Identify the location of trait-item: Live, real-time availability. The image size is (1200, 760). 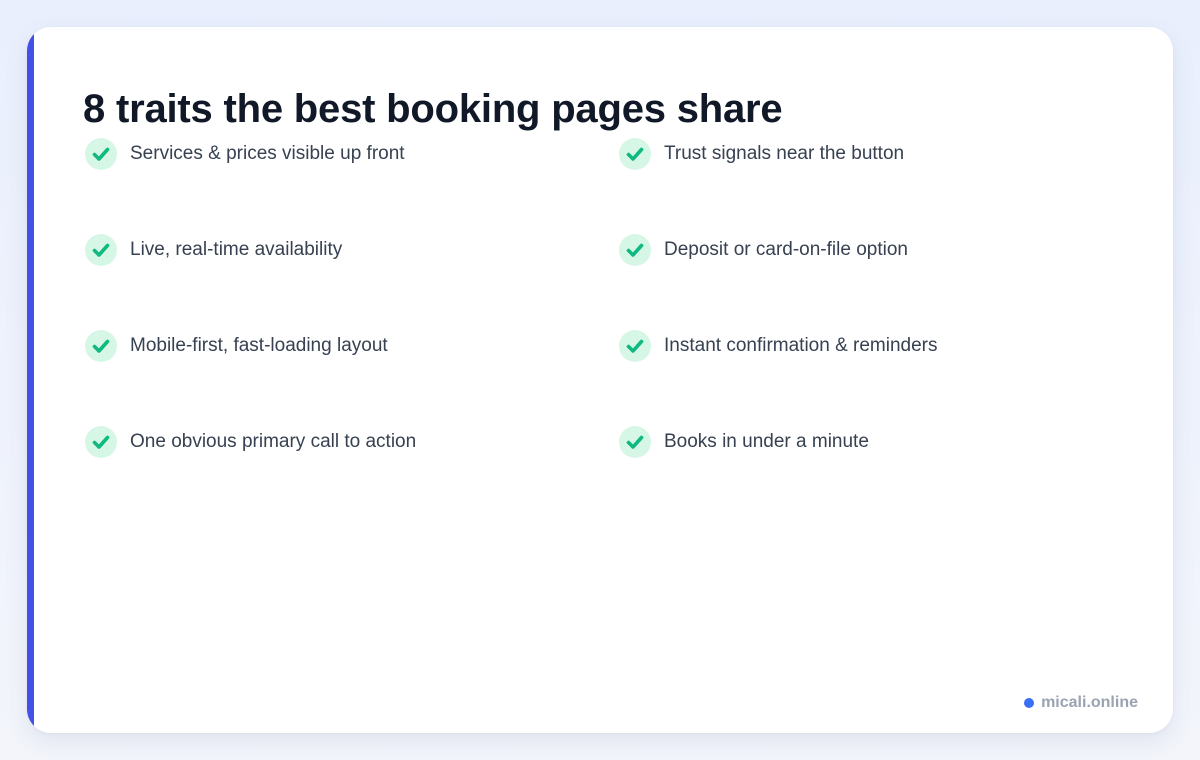
(352, 250).